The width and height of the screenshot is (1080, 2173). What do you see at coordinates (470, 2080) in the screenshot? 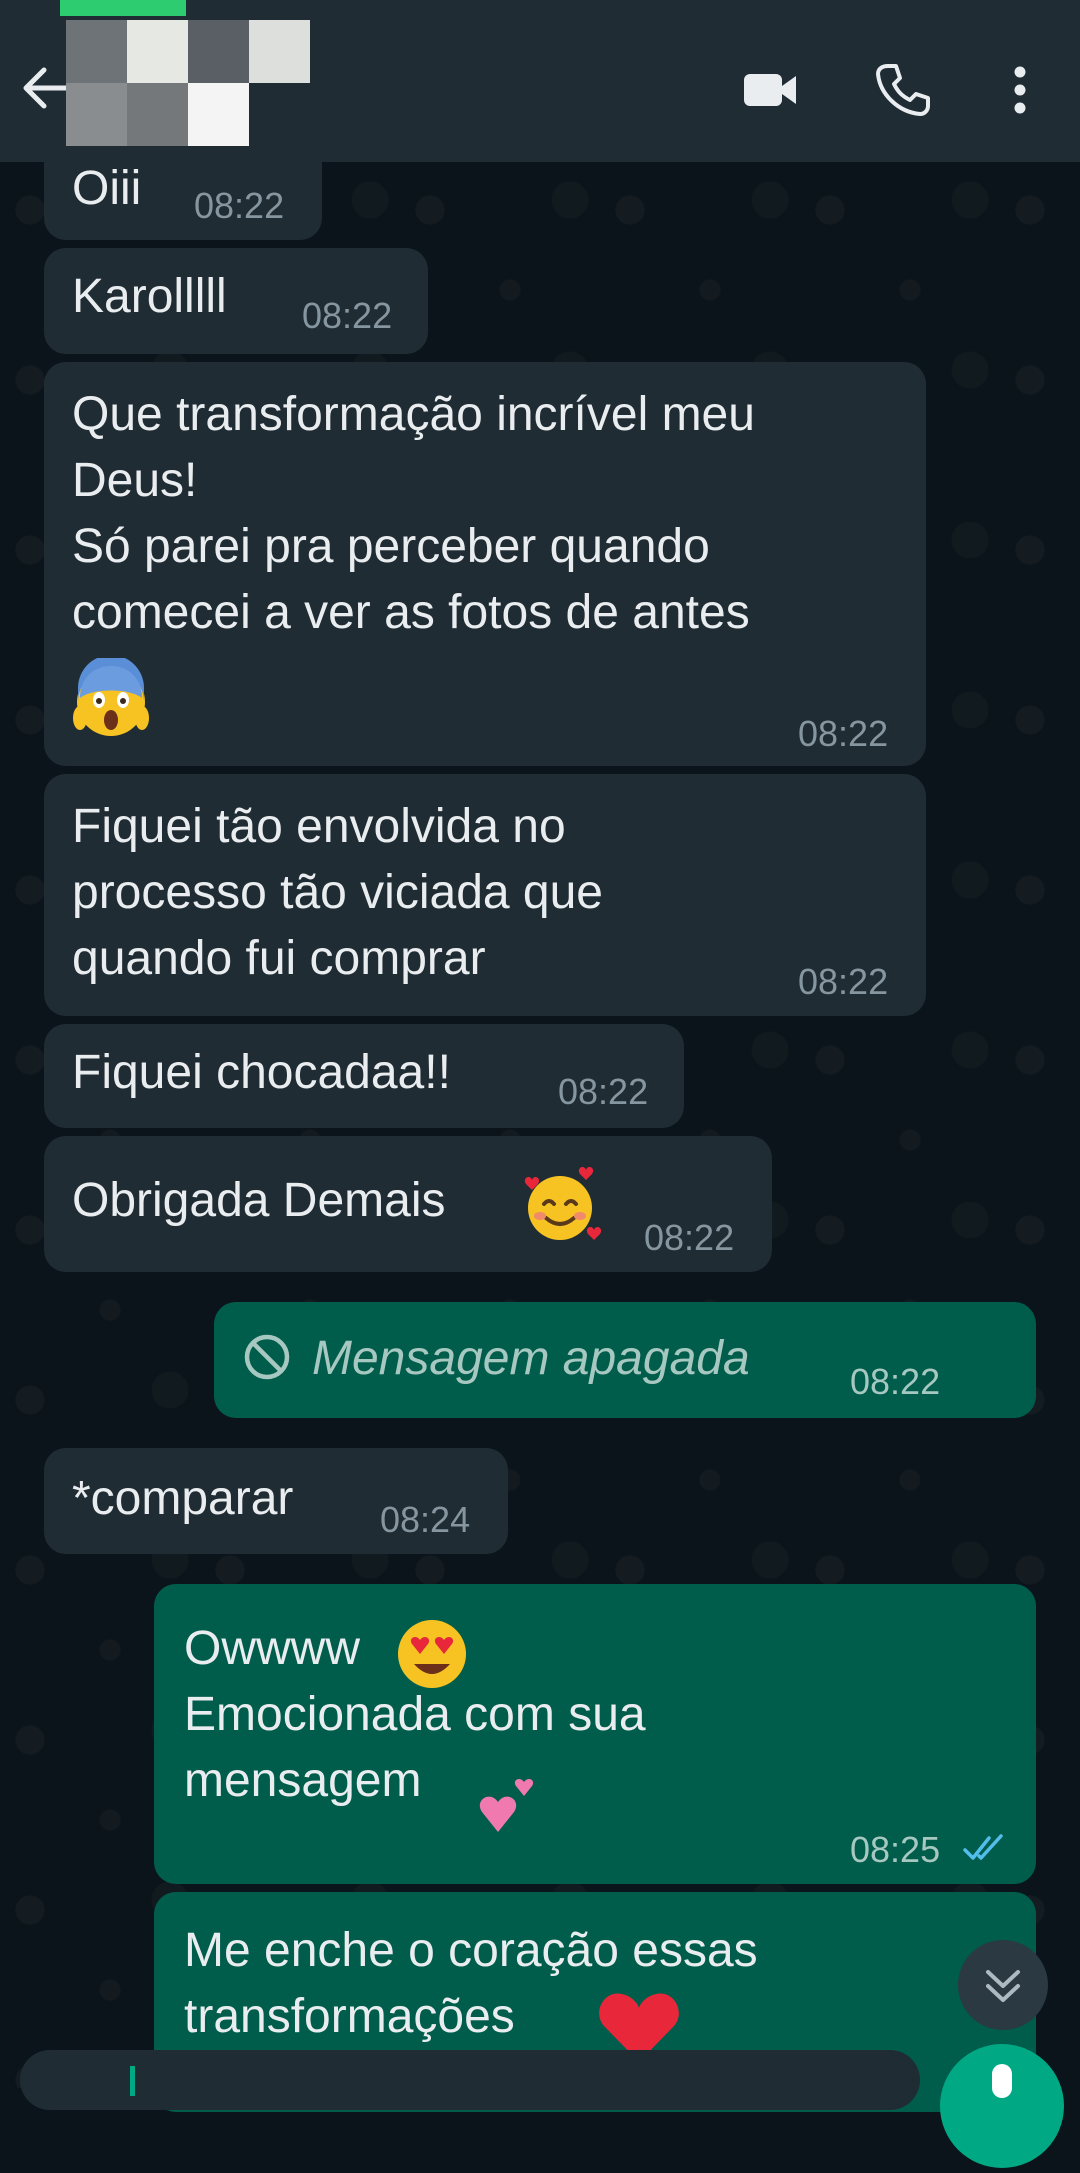
I see `message-input-field` at bounding box center [470, 2080].